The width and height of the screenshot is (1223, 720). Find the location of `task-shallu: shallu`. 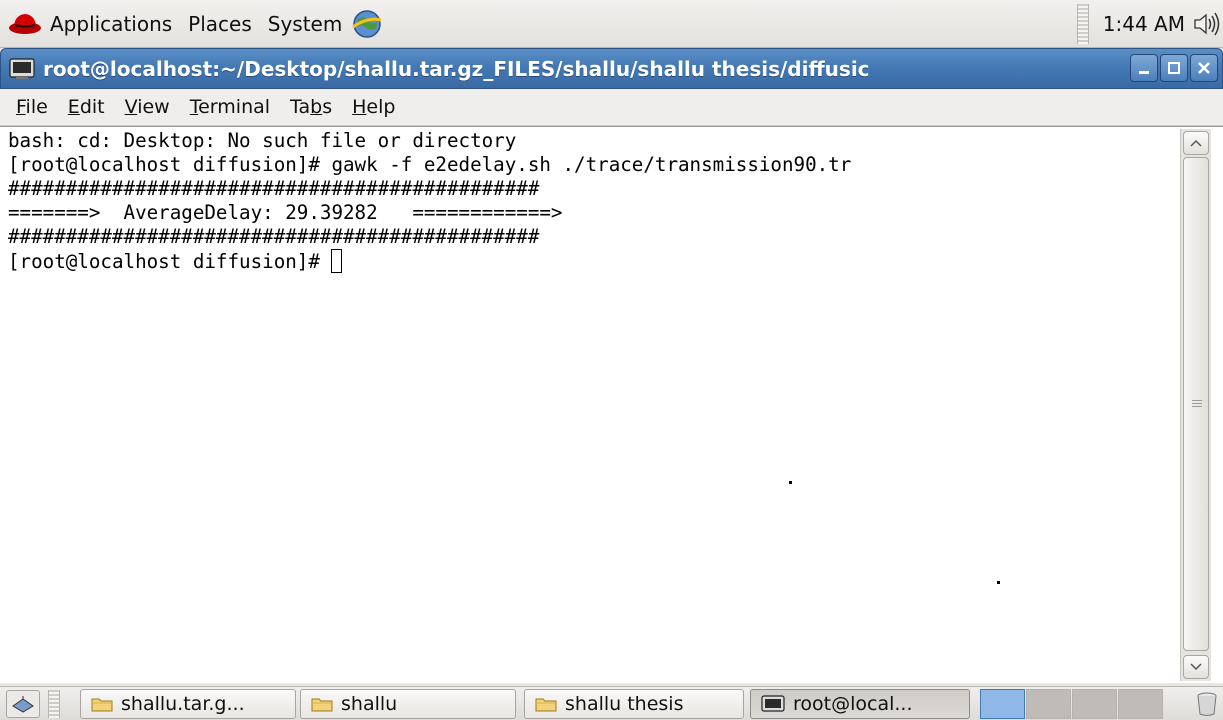

task-shallu: shallu is located at coordinates (408, 704).